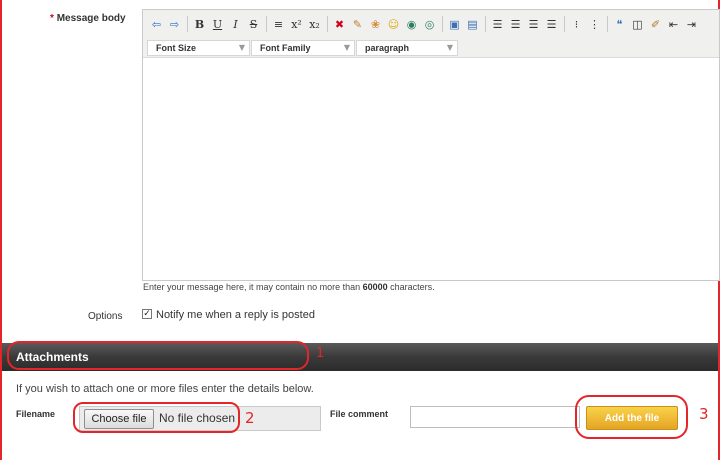  What do you see at coordinates (296, 24) in the screenshot?
I see `superscript-icon: x²` at bounding box center [296, 24].